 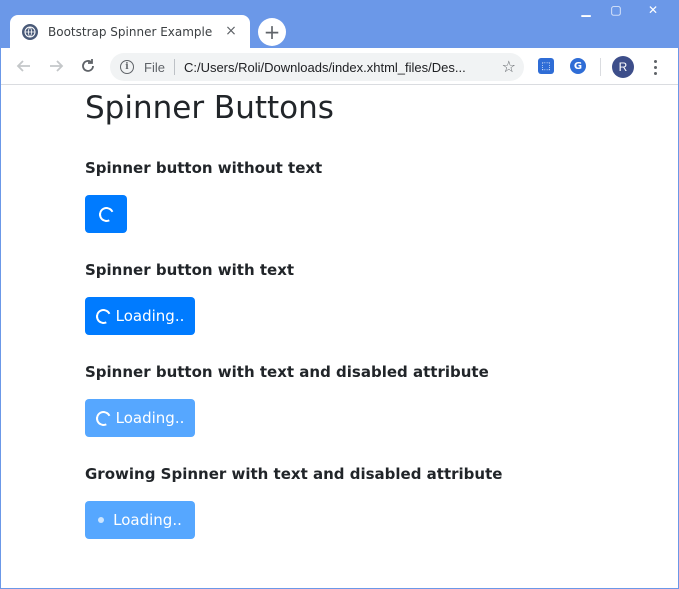 I want to click on spinner-button-with-text: Loading.., so click(x=140, y=316).